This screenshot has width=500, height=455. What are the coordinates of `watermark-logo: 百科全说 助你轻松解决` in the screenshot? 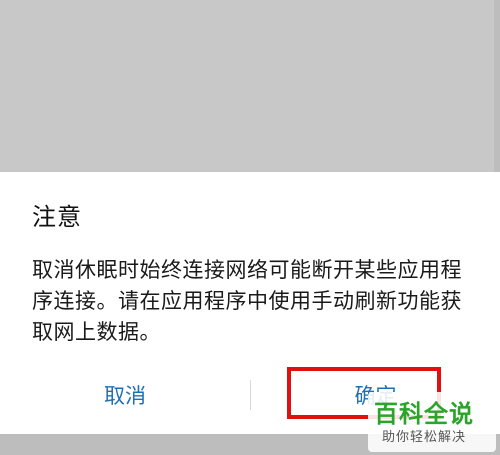 It's located at (432, 422).